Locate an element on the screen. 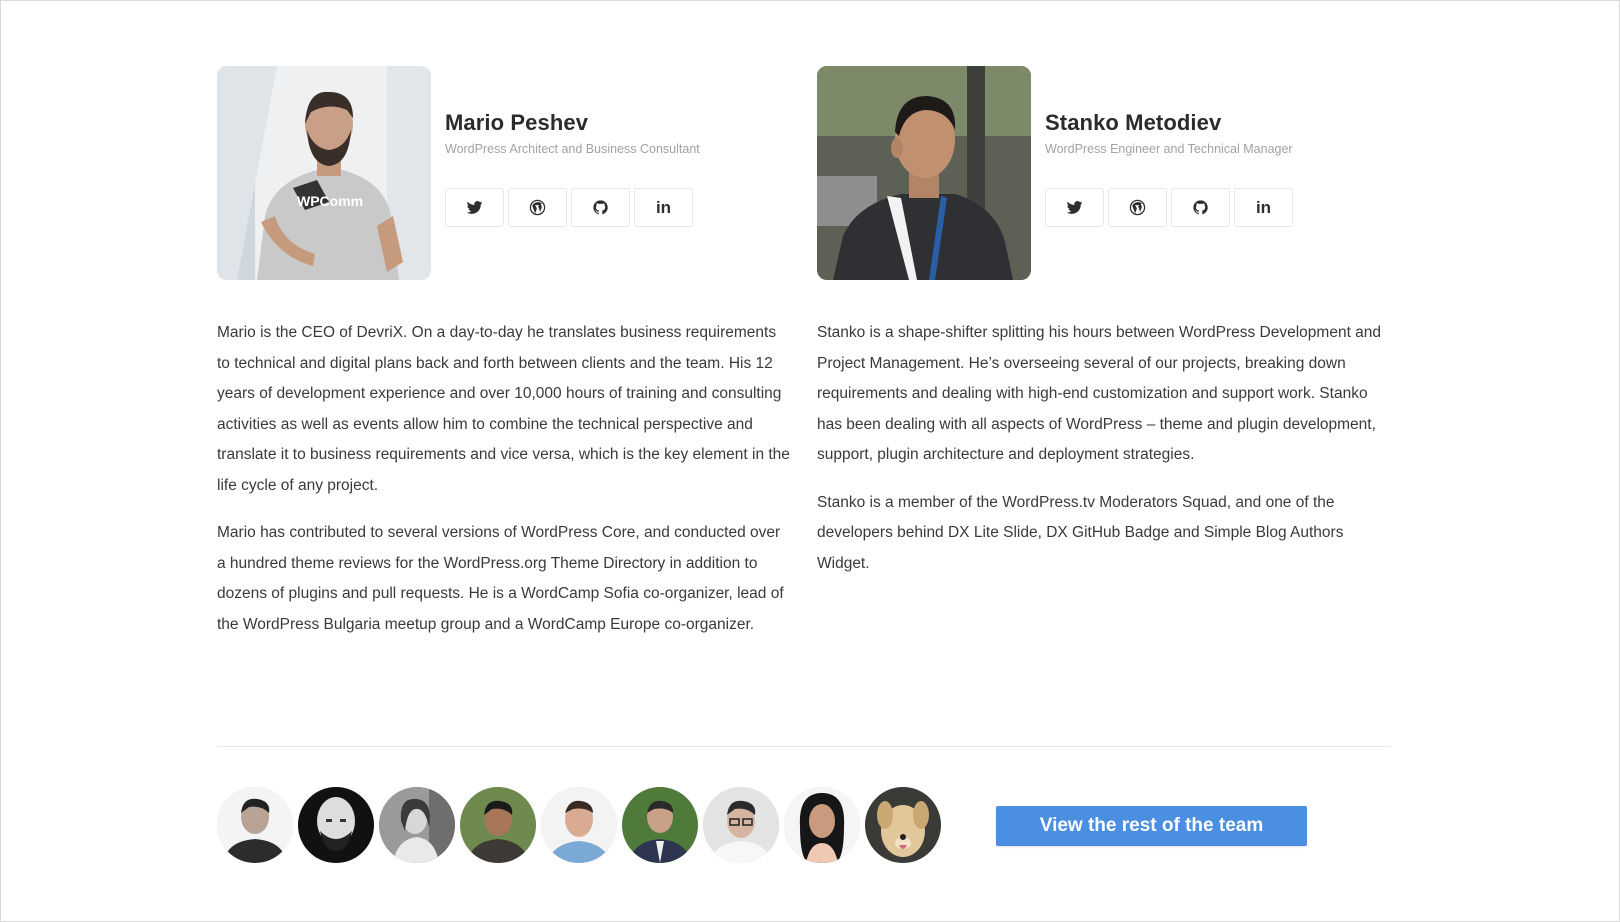 The image size is (1620, 922). team-avatars is located at coordinates (579, 826).